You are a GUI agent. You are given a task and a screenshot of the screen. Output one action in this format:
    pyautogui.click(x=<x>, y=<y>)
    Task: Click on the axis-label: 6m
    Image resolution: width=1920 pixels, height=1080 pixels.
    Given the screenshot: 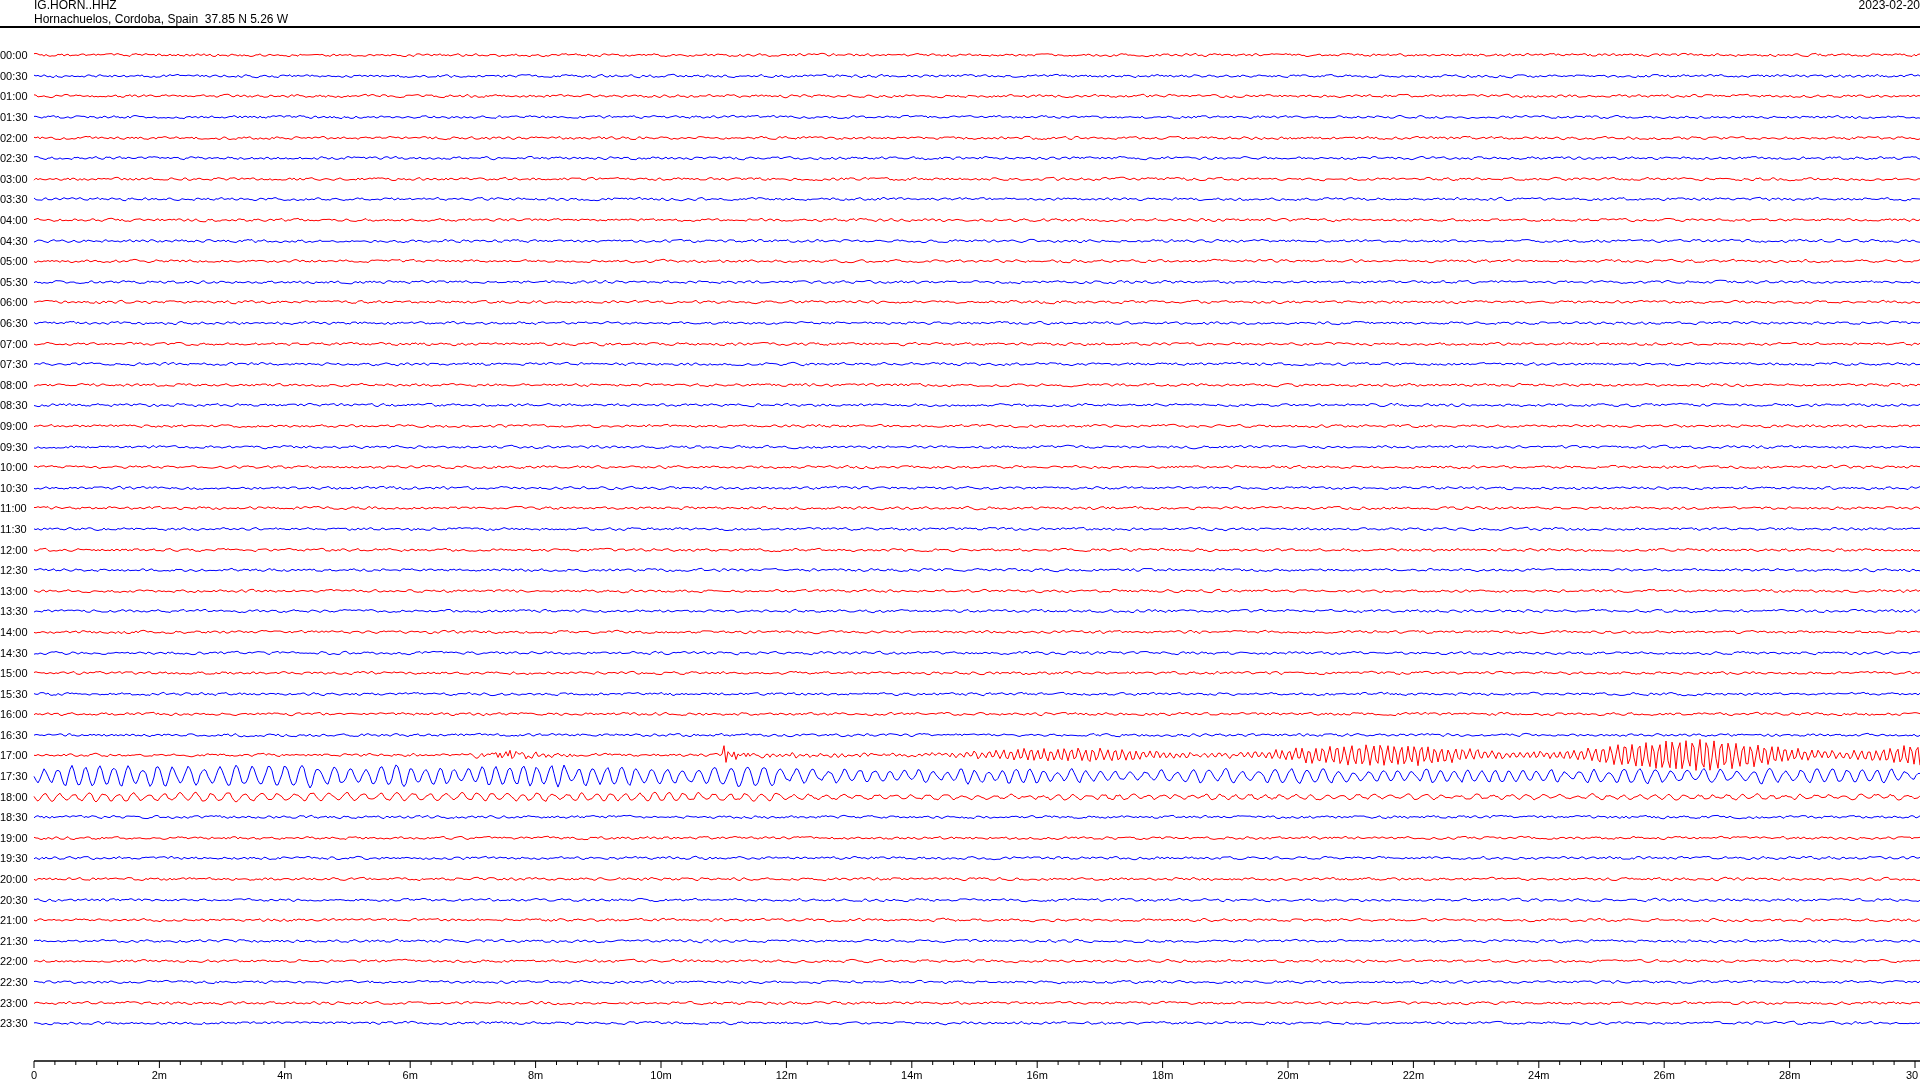 What is the action you would take?
    pyautogui.click(x=410, y=1074)
    